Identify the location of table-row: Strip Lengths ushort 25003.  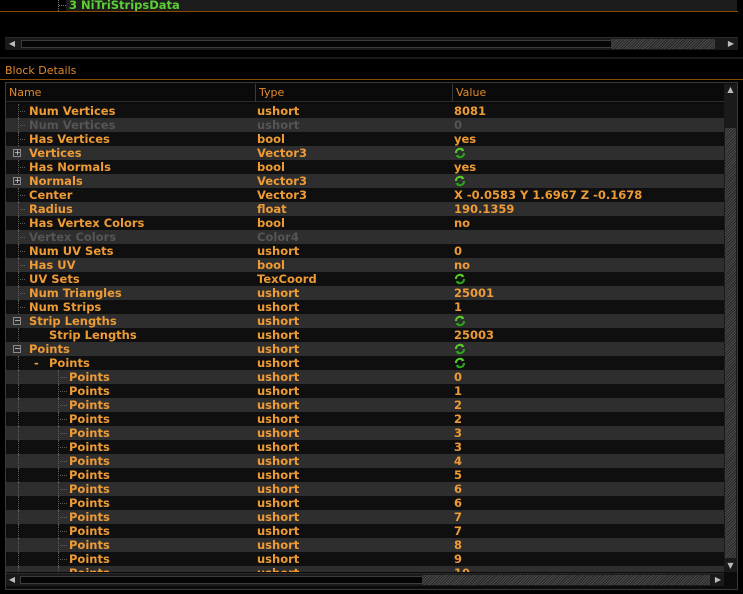
(365, 335).